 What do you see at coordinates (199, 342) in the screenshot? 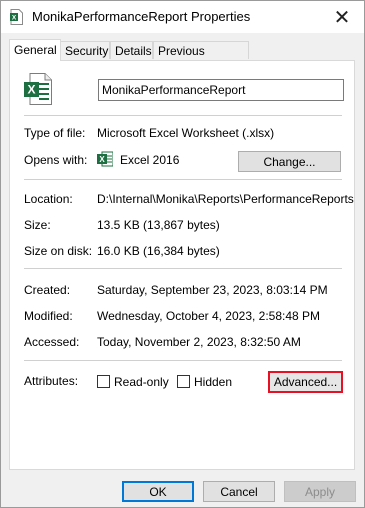
I see `accessed-value: Today, November 2, 2023, 8:32:50 AM` at bounding box center [199, 342].